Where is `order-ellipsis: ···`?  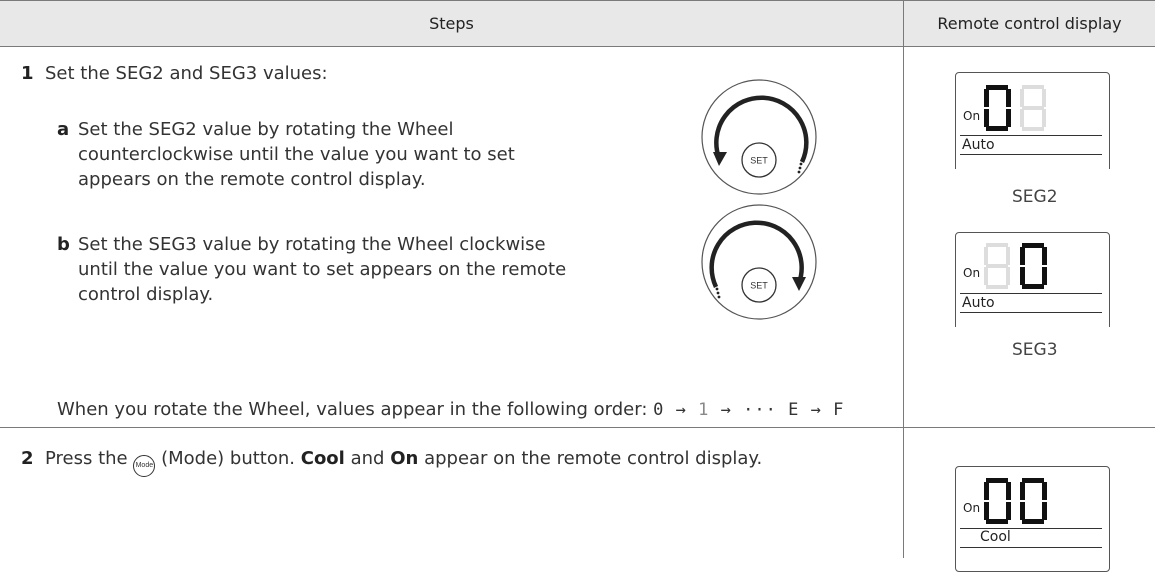 order-ellipsis: ··· is located at coordinates (760, 410).